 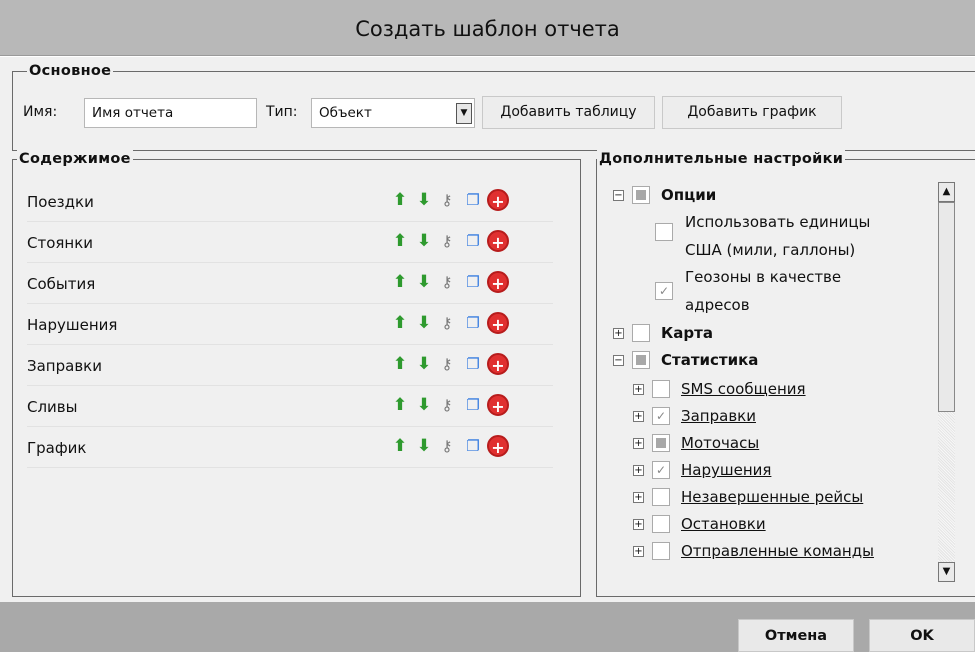 What do you see at coordinates (726, 470) in the screenshot?
I see `stat-item-label: Нарушения` at bounding box center [726, 470].